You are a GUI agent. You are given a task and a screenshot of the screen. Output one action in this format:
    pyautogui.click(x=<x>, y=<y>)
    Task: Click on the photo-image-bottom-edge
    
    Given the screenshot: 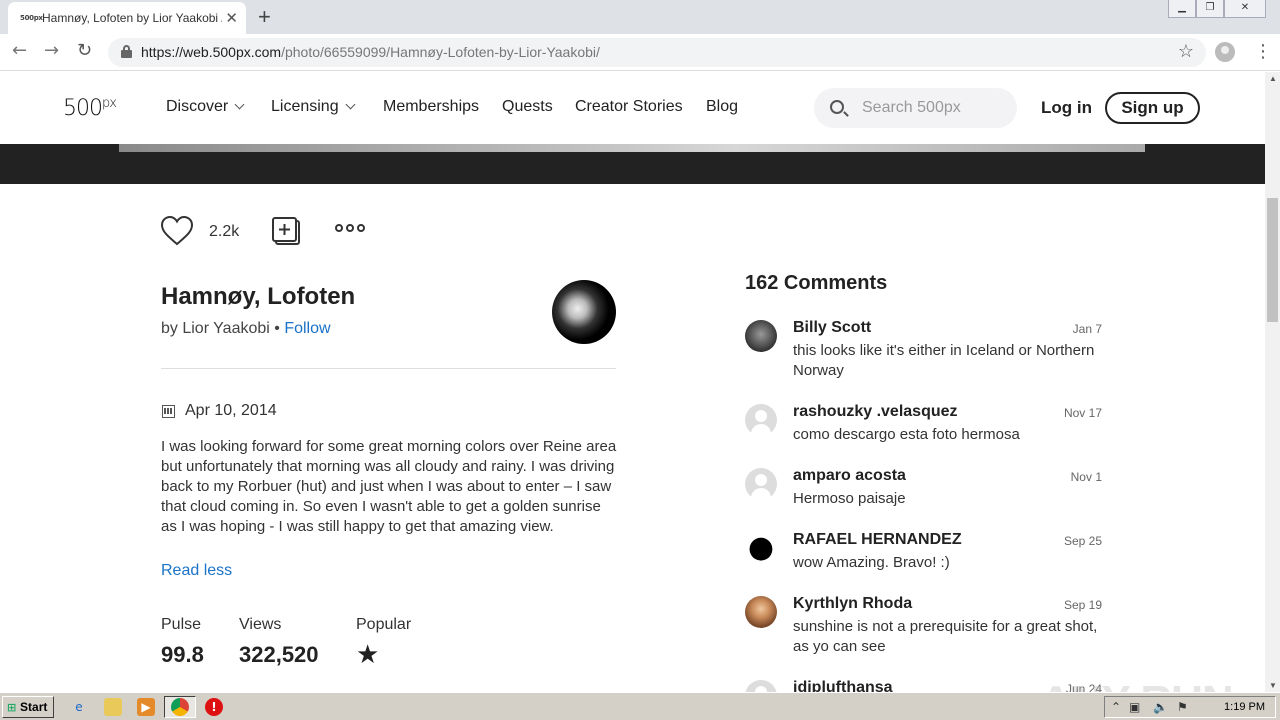 What is the action you would take?
    pyautogui.click(x=632, y=148)
    